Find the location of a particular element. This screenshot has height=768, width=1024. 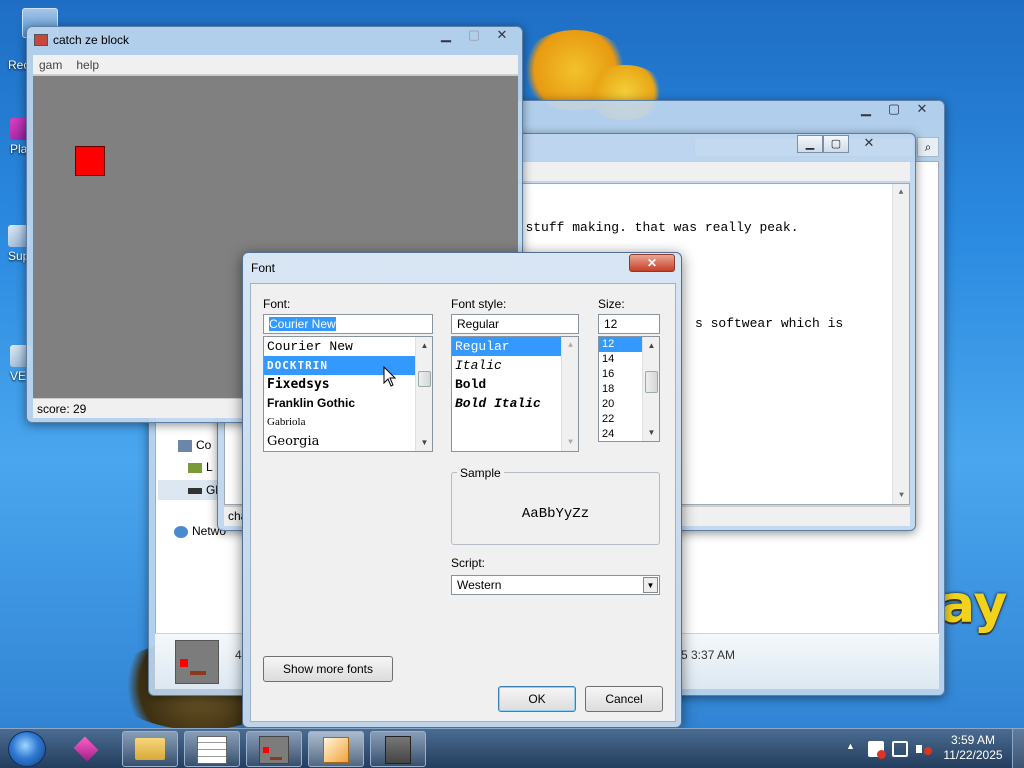

clock: 3:59 AM 11/22/2025 is located at coordinates (973, 748).